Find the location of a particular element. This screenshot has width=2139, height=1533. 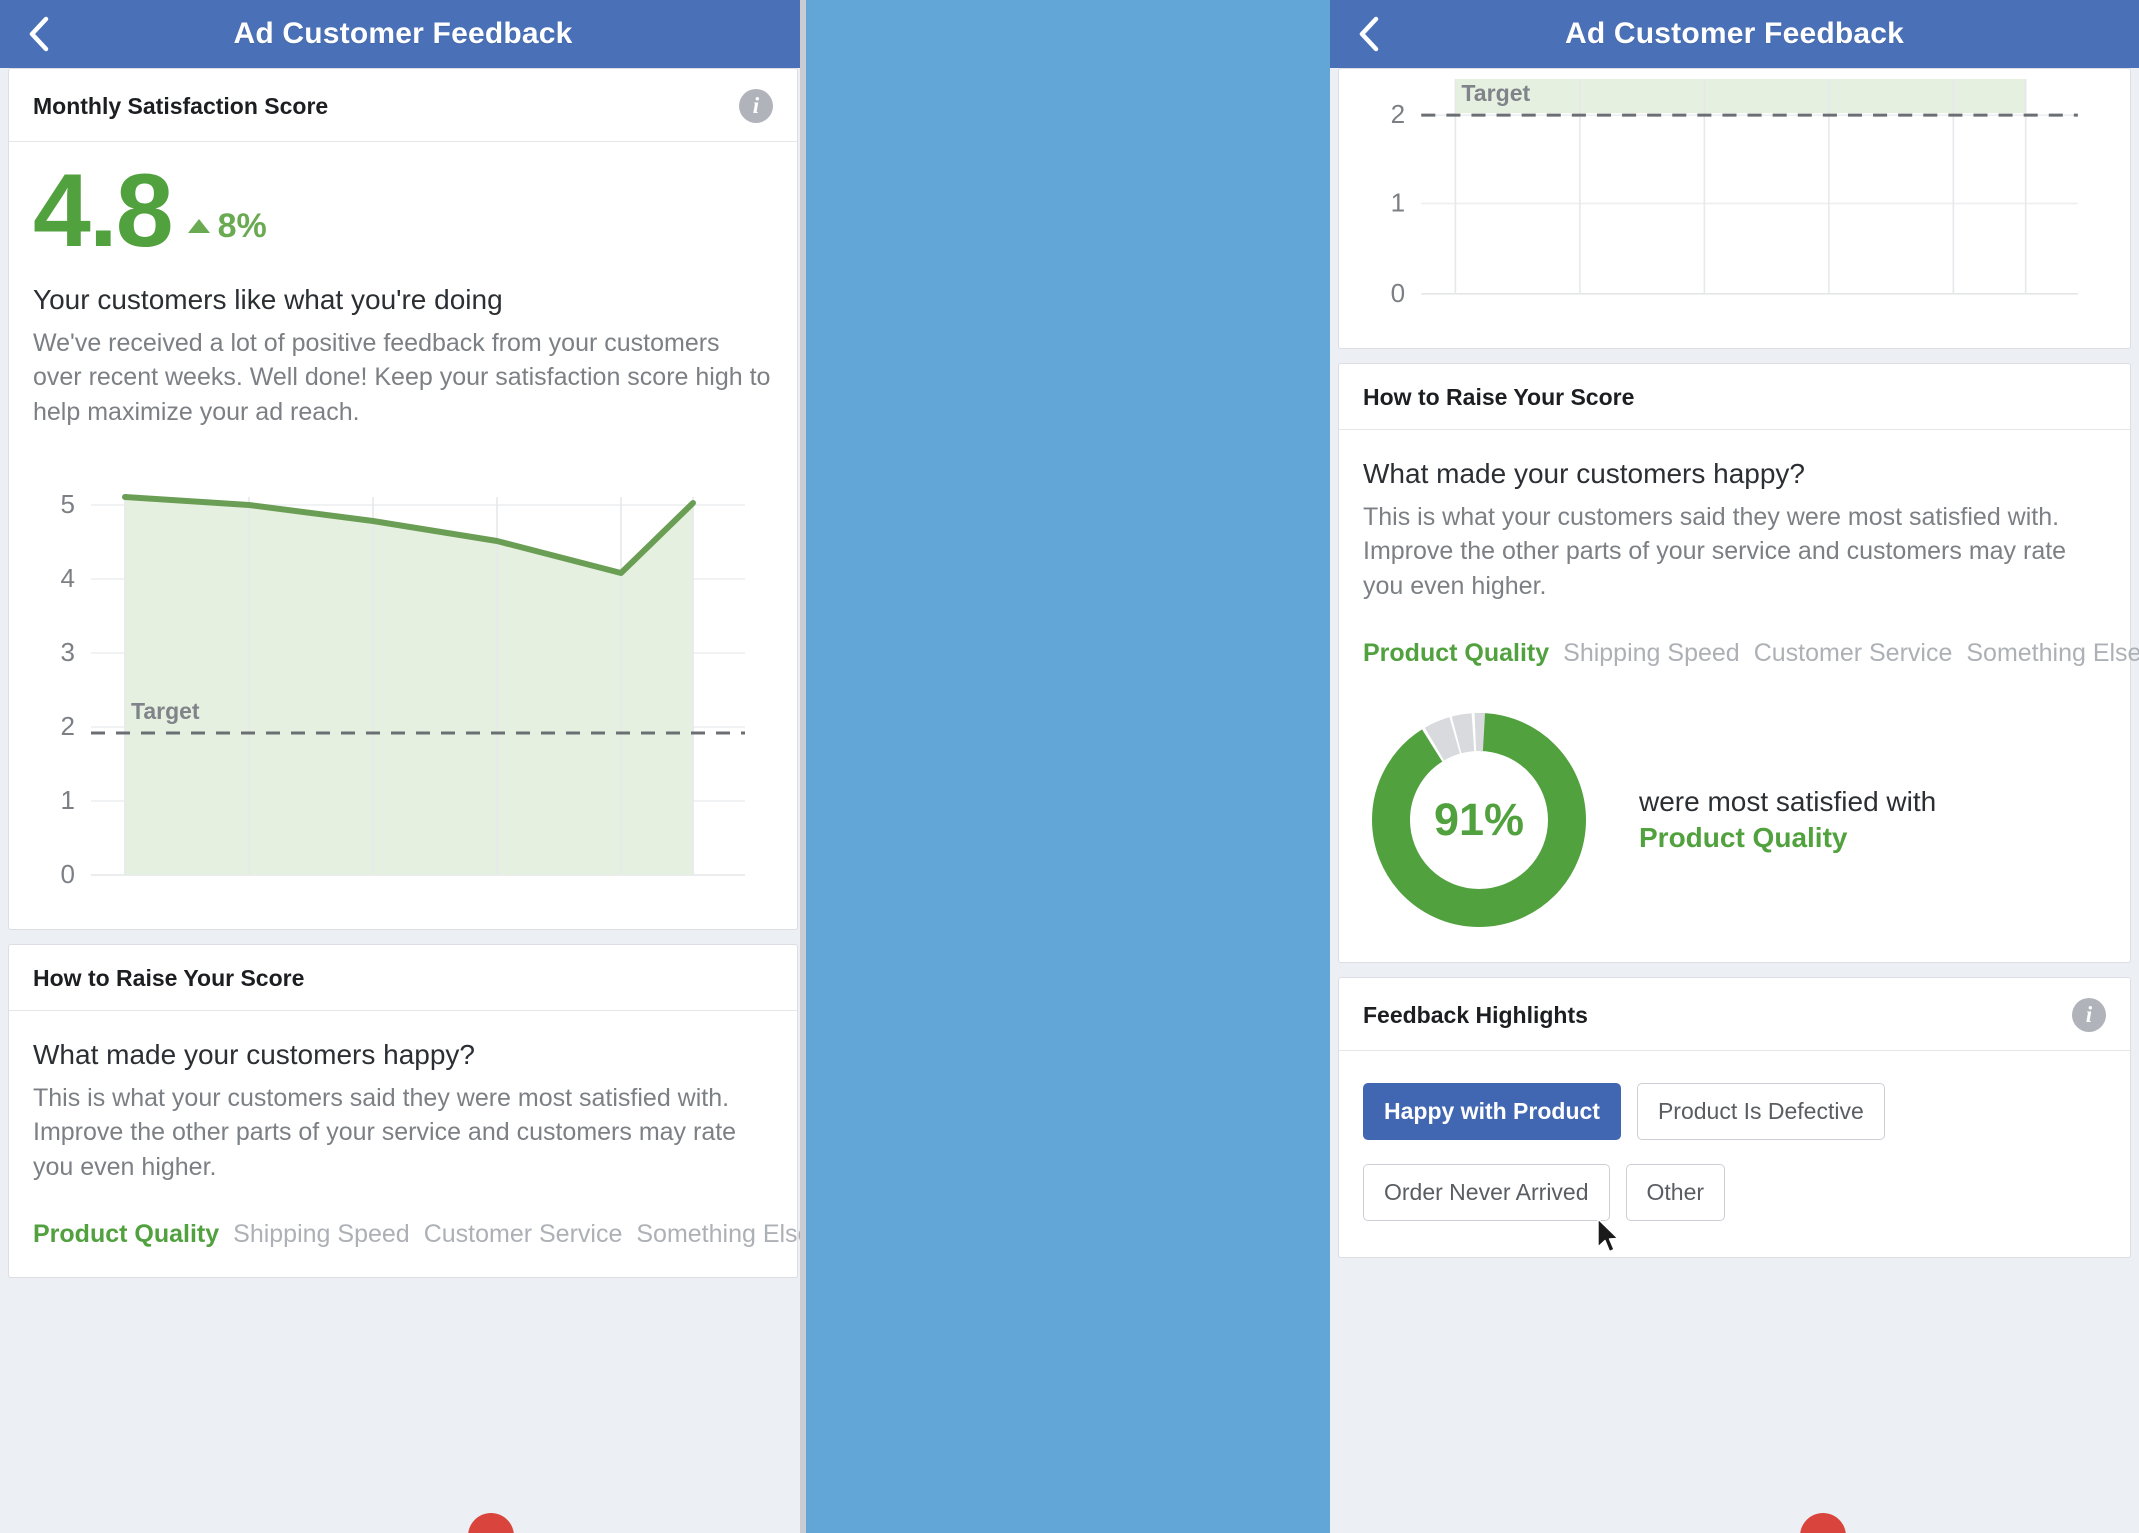

satisfaction-line-chart: 5 4 3 2 1 0 Target is located at coordinates (403, 683).